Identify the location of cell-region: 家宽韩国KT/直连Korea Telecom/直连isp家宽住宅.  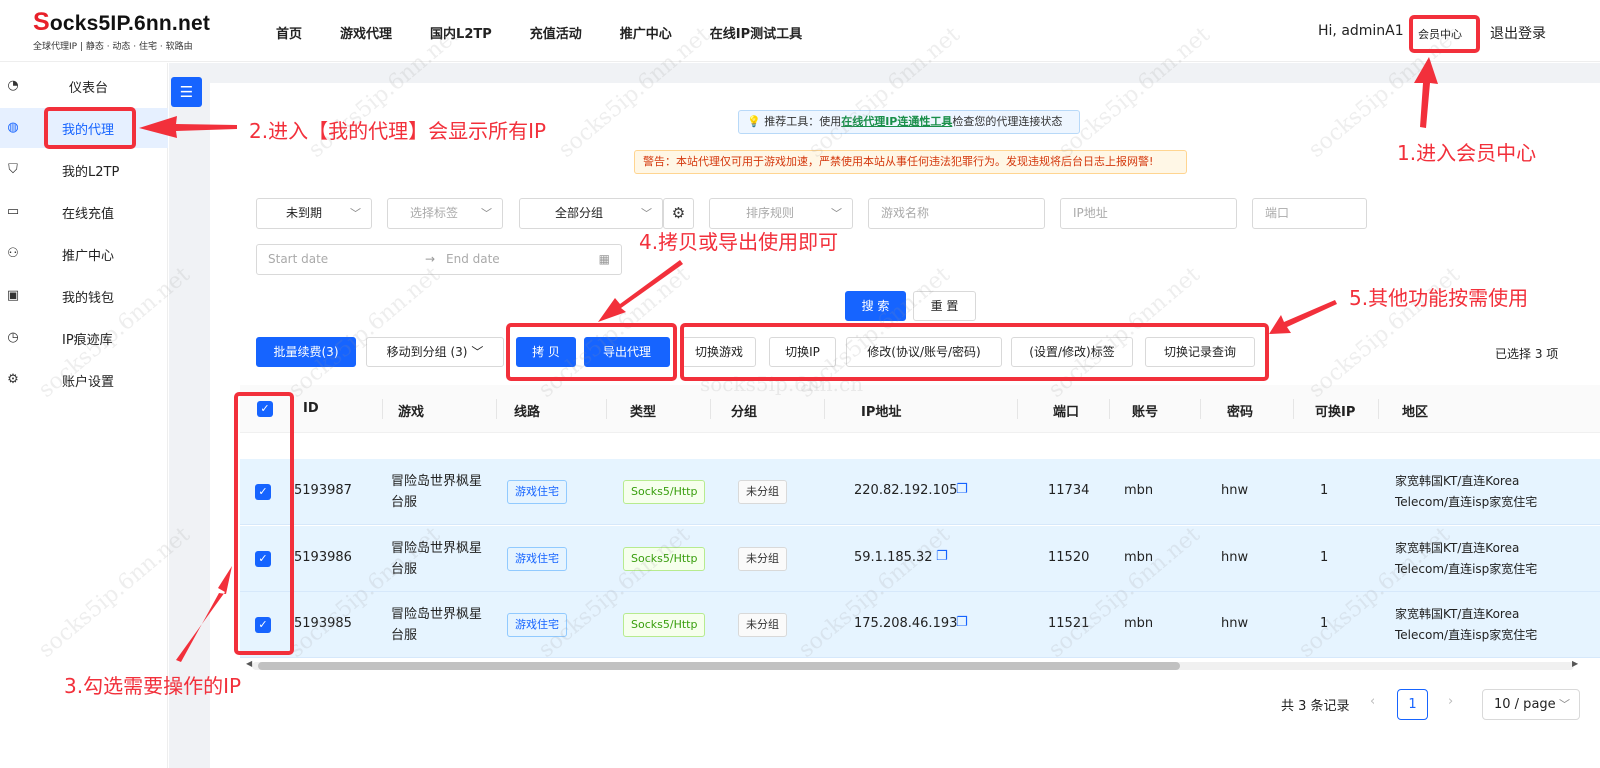
(1466, 559).